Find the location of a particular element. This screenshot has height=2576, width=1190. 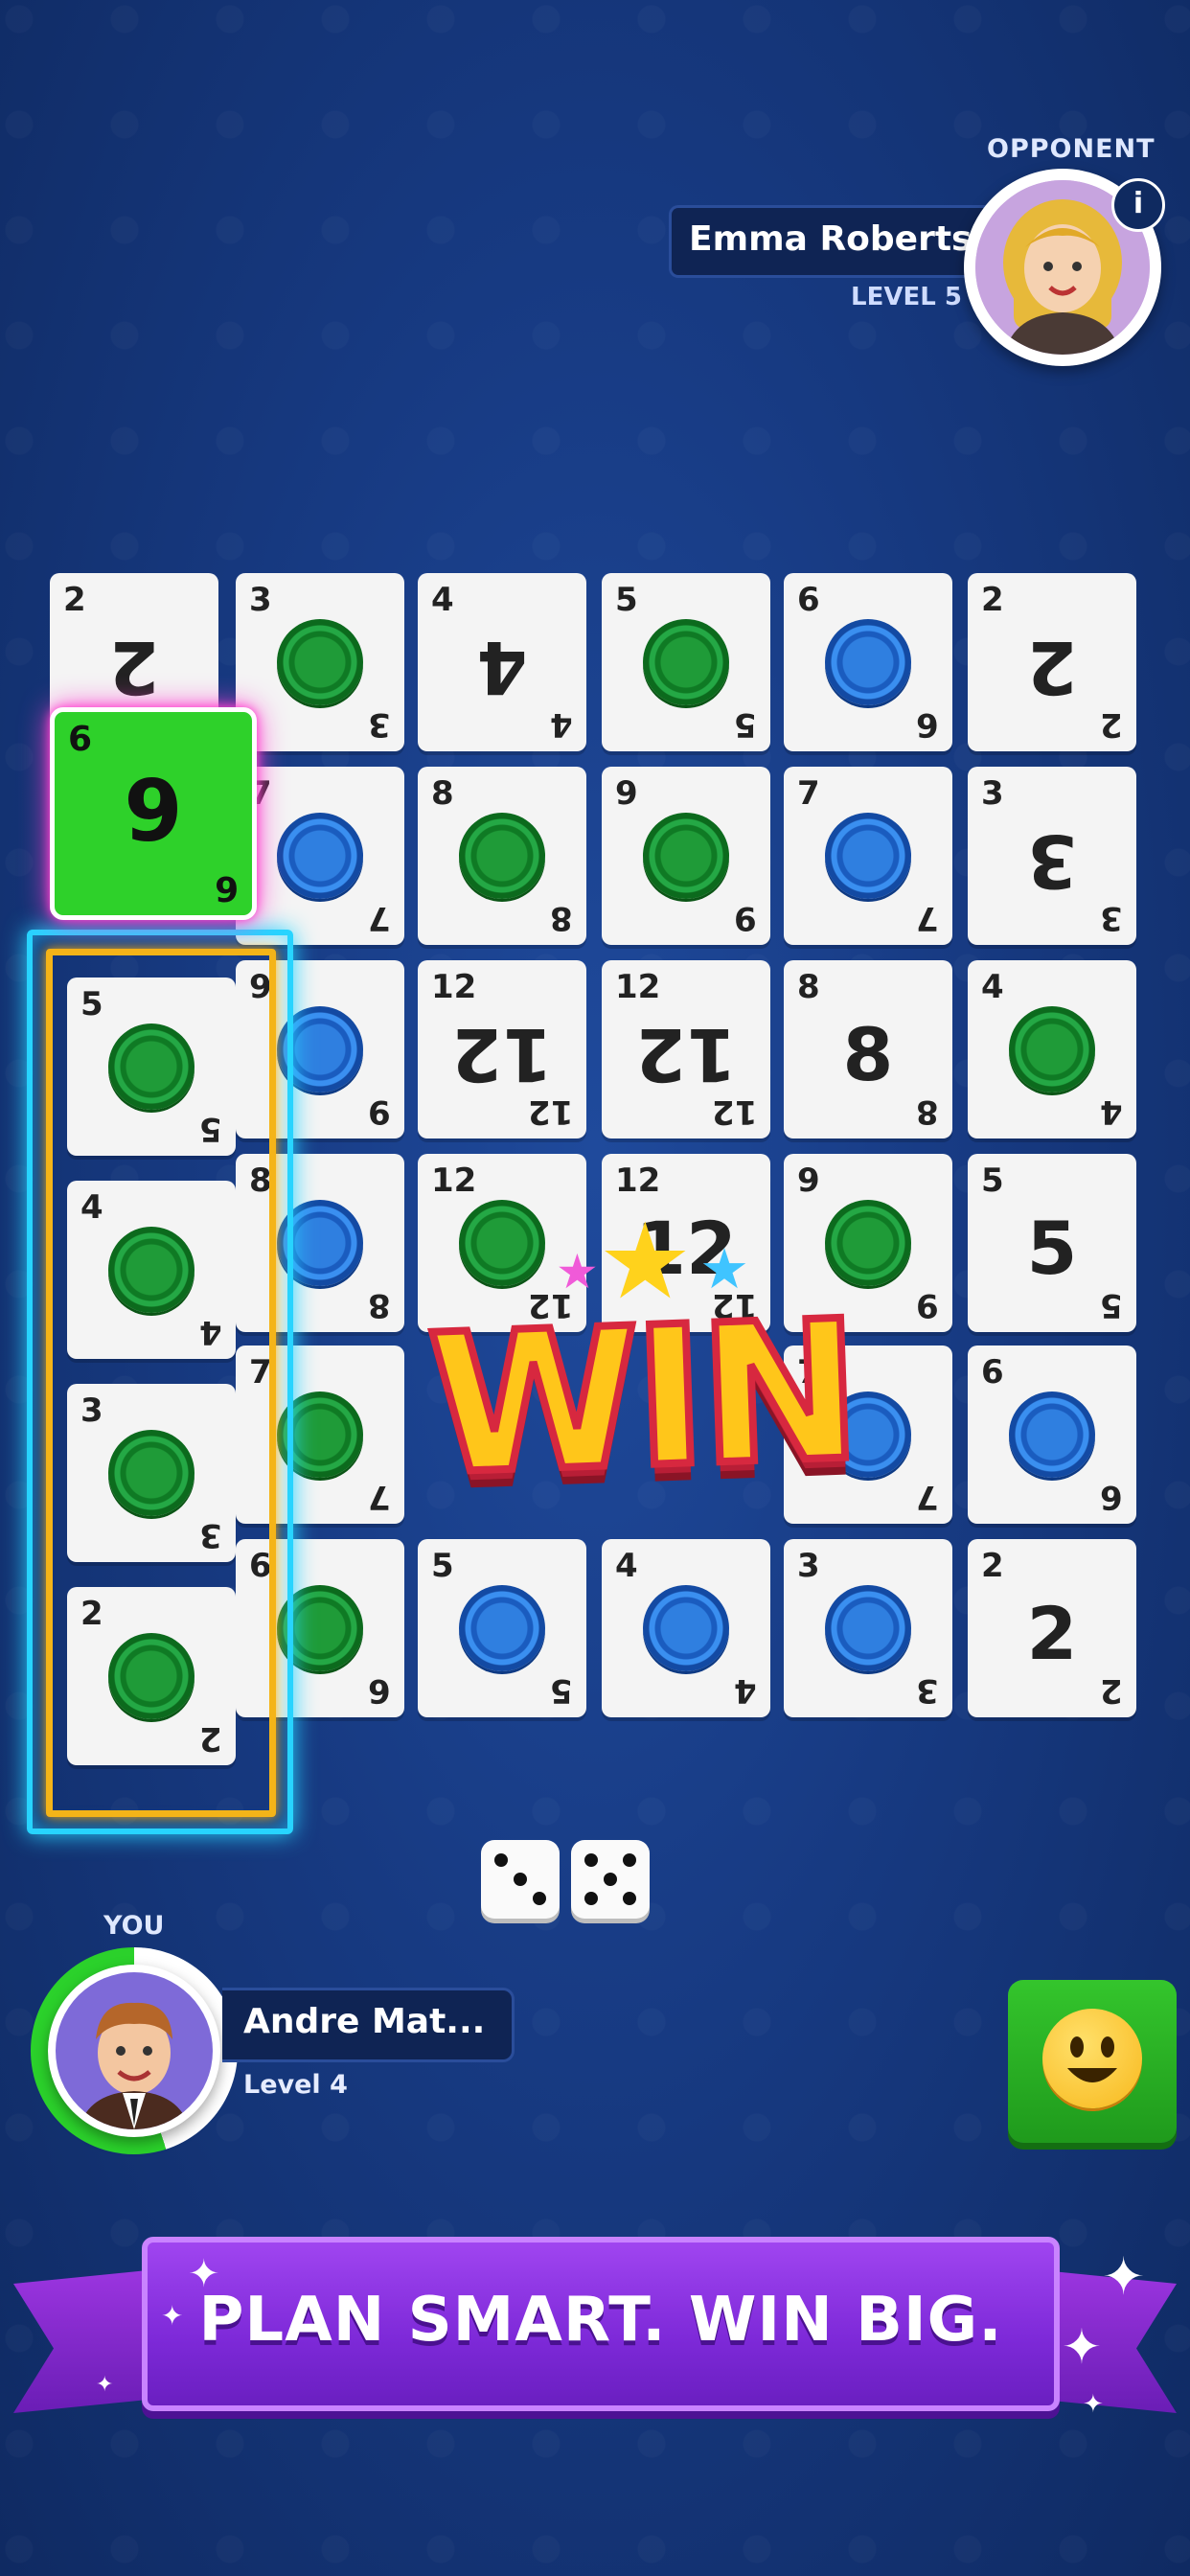

board-card: 888 is located at coordinates (868, 1049).